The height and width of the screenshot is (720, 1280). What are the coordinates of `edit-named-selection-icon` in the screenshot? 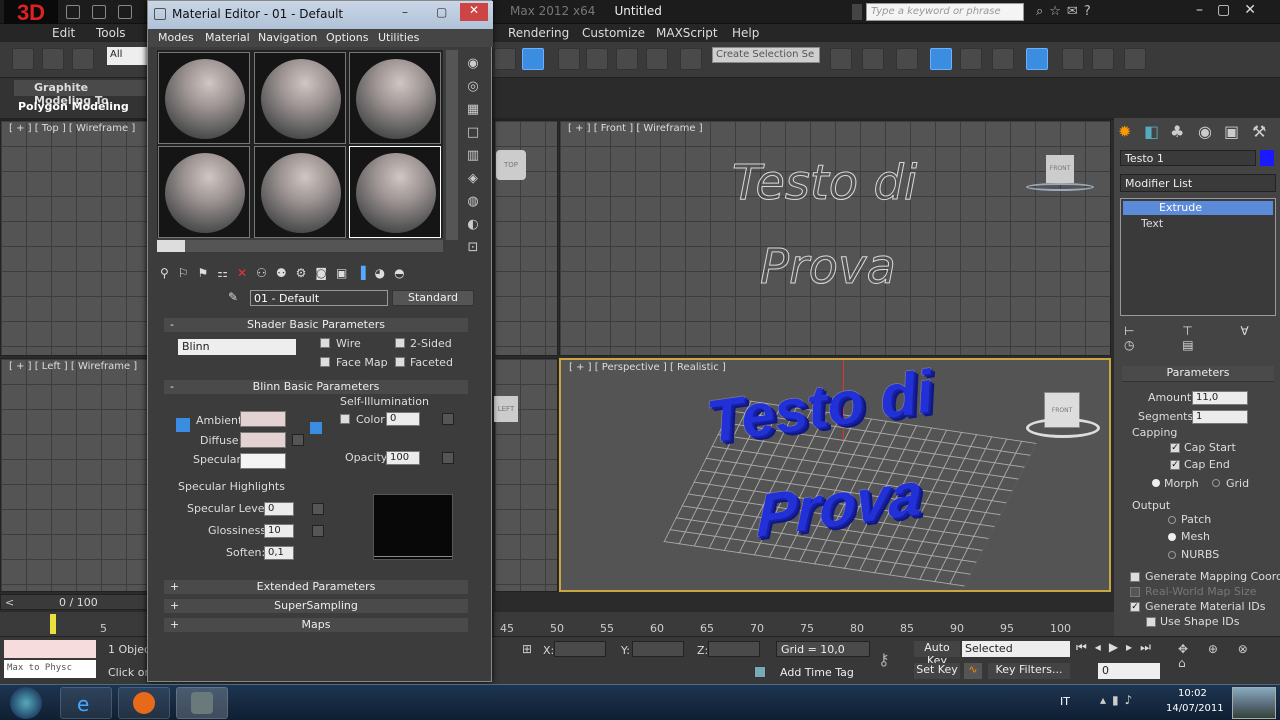 It's located at (691, 59).